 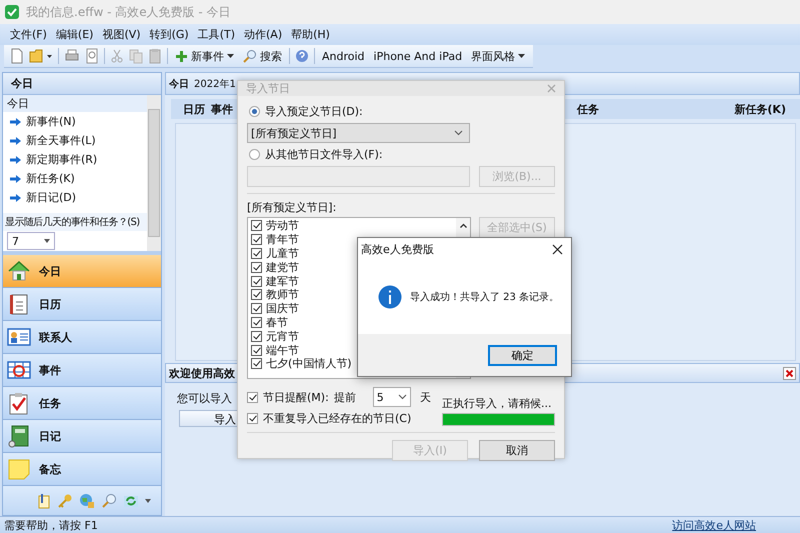 I want to click on holiday-item: 建军节, so click(x=275, y=281).